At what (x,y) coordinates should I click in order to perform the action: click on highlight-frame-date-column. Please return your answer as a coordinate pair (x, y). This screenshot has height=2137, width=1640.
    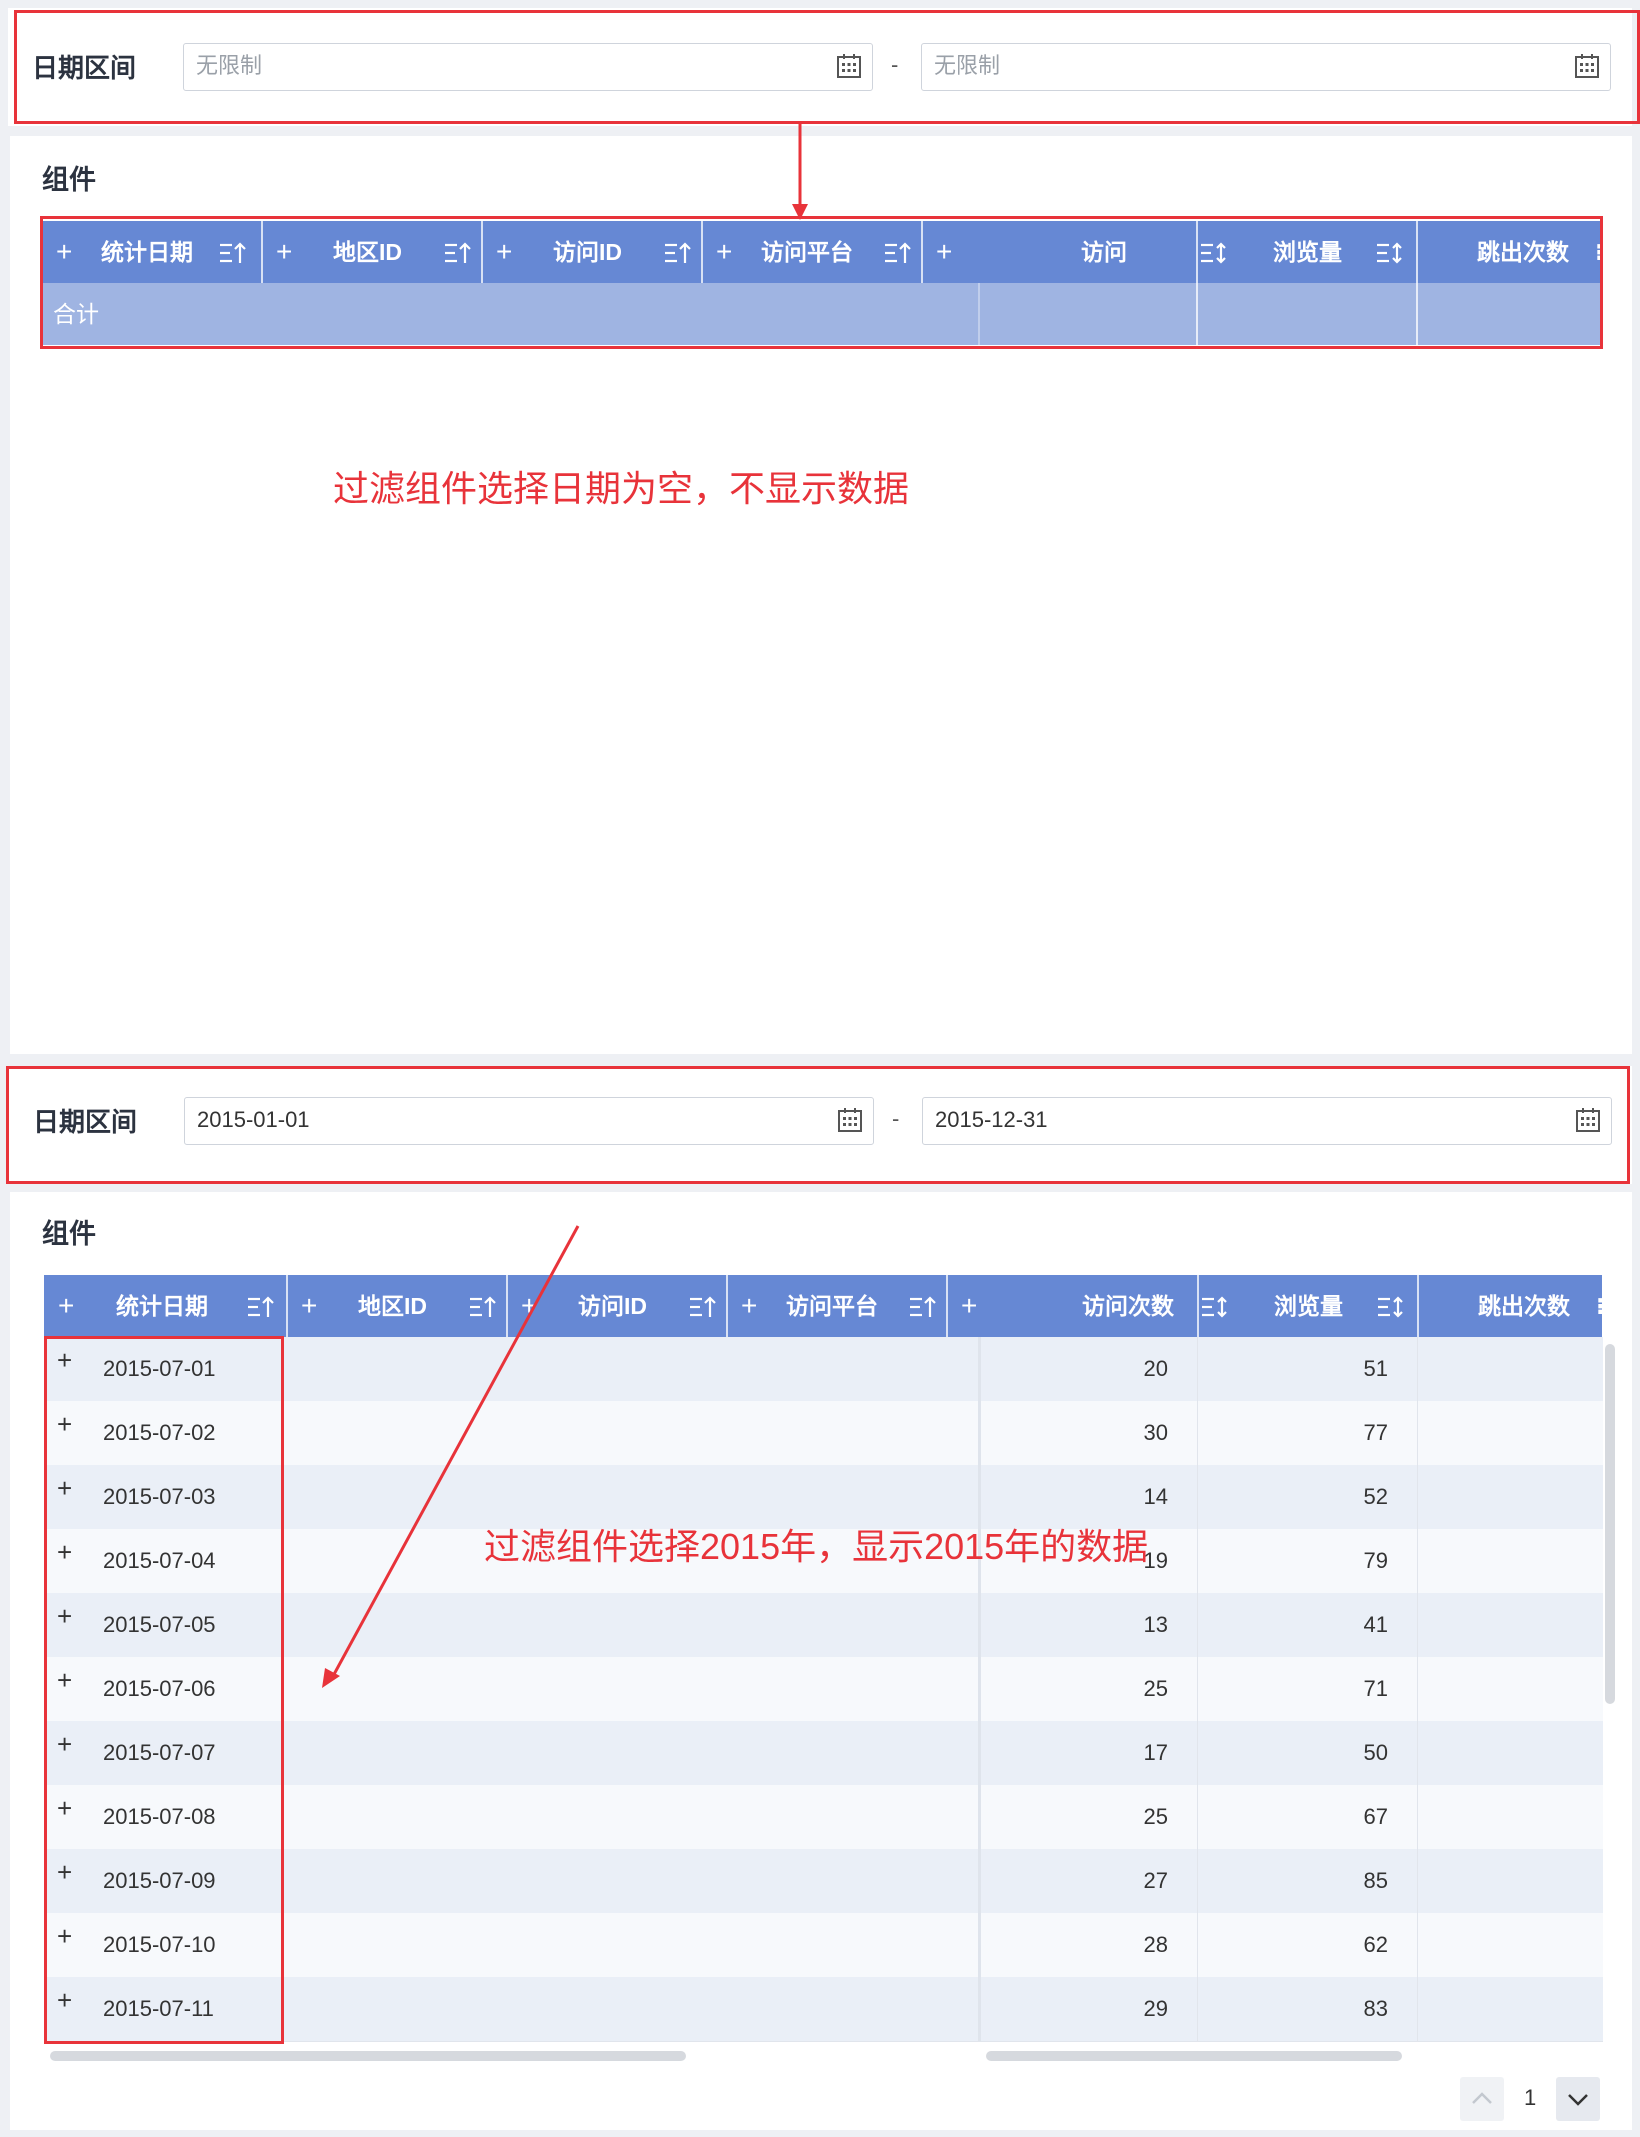
    Looking at the image, I should click on (164, 1690).